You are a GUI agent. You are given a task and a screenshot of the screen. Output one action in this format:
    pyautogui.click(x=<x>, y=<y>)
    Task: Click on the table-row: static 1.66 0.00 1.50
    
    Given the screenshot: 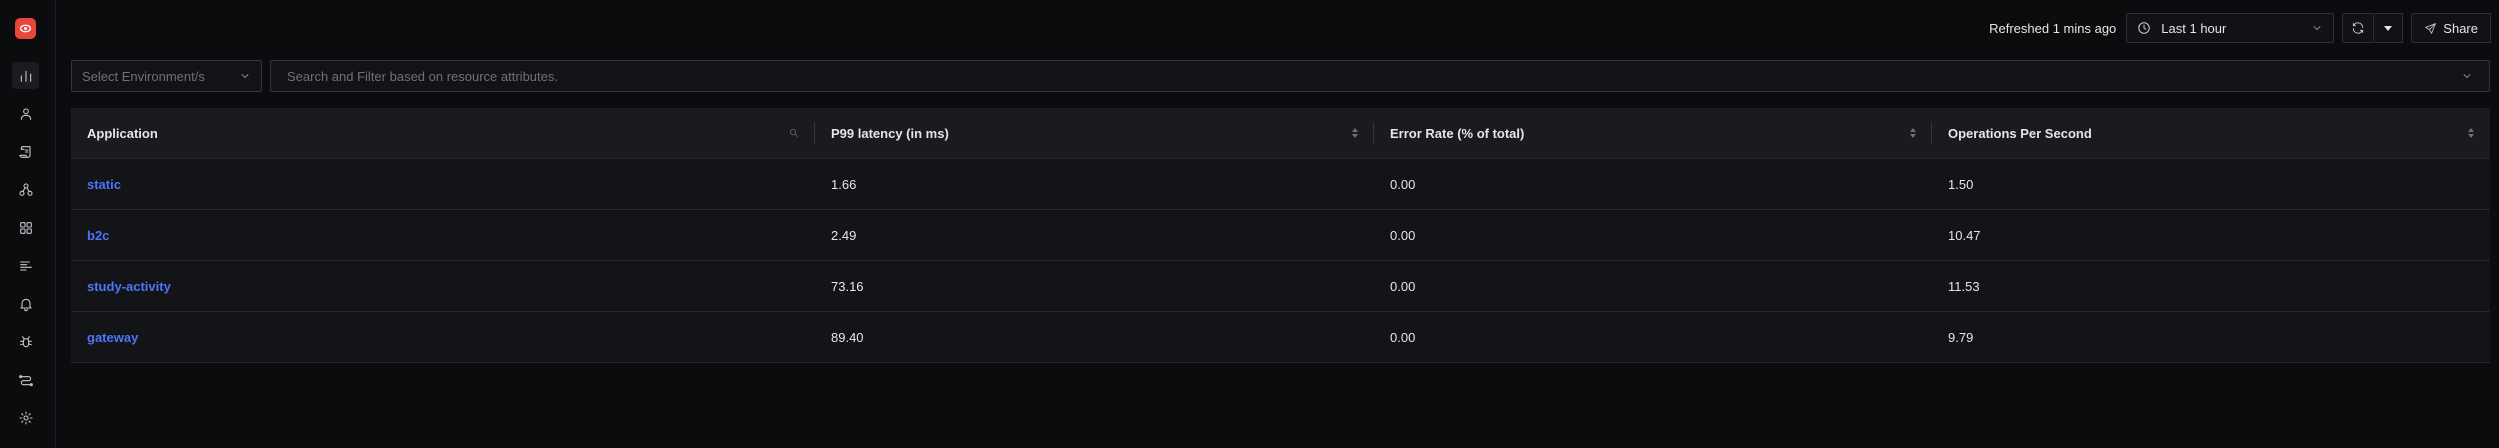 What is the action you would take?
    pyautogui.click(x=1280, y=184)
    